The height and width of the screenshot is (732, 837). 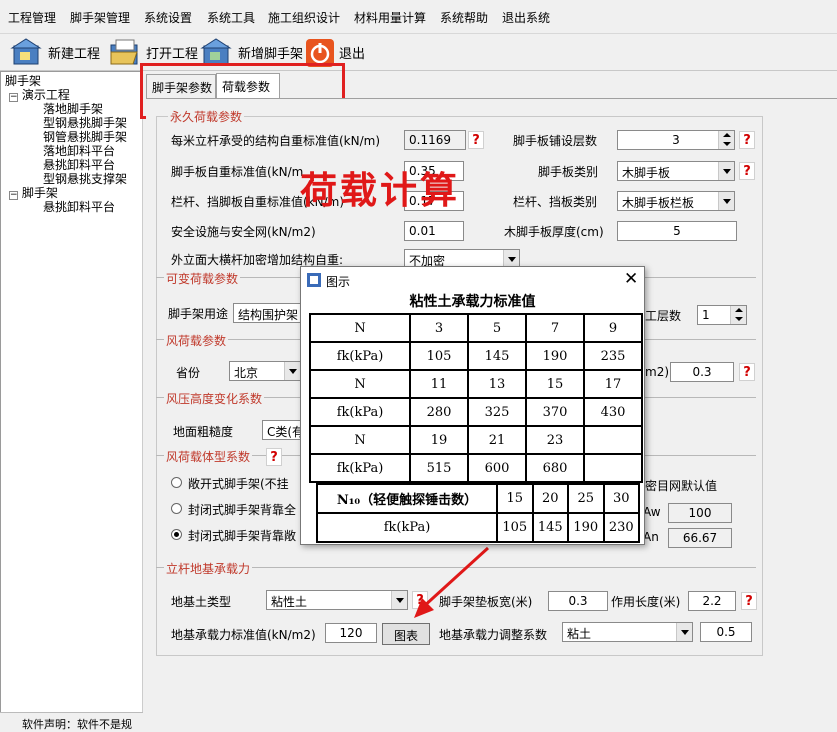 I want to click on overlay-caption: 荷载计算, so click(x=380, y=190).